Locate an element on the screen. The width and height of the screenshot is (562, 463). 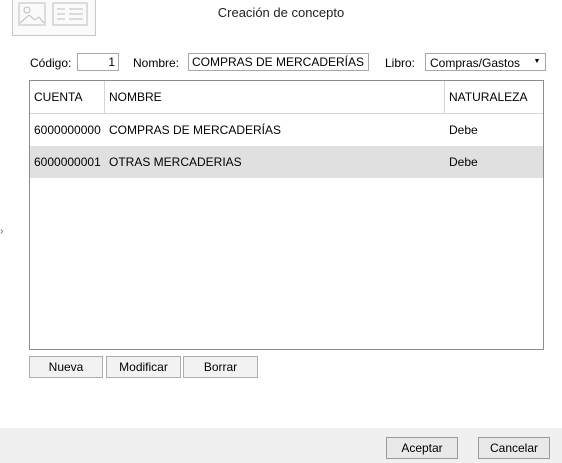
column-header-nombre: NOMBRE is located at coordinates (275, 97).